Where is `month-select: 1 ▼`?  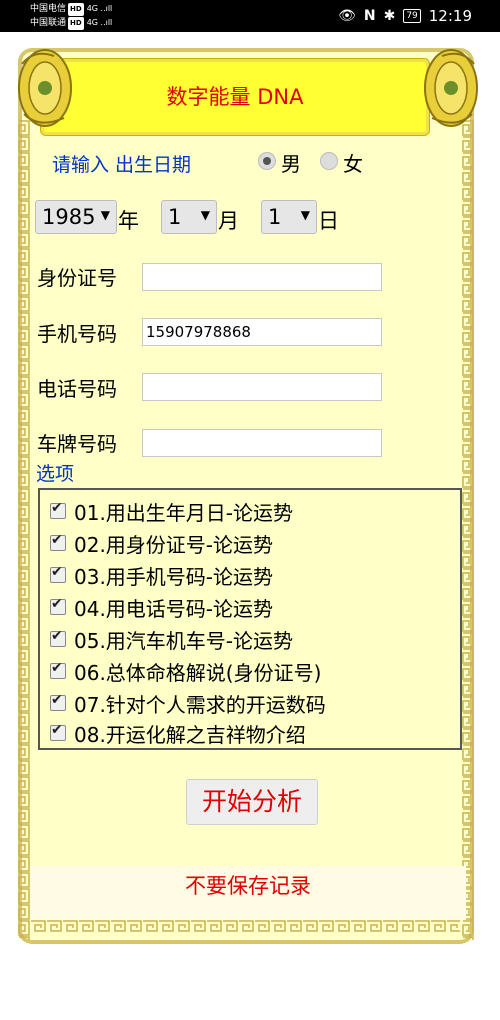
month-select: 1 ▼ is located at coordinates (189, 217).